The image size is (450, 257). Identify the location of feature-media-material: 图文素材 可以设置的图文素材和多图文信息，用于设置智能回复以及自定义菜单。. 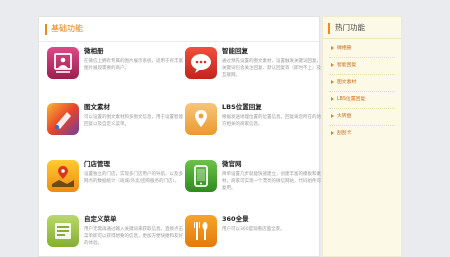
(115, 127).